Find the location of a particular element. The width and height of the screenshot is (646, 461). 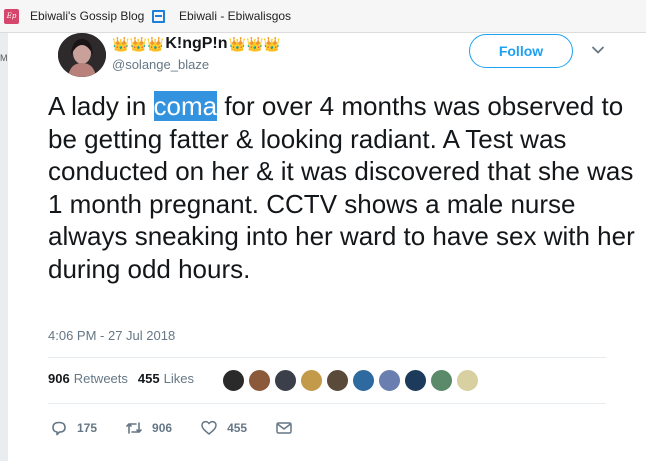

bookmark-ebiwali-ebiwalisgos: Ebiwali - Ebiwalisgos is located at coordinates (224, 16).